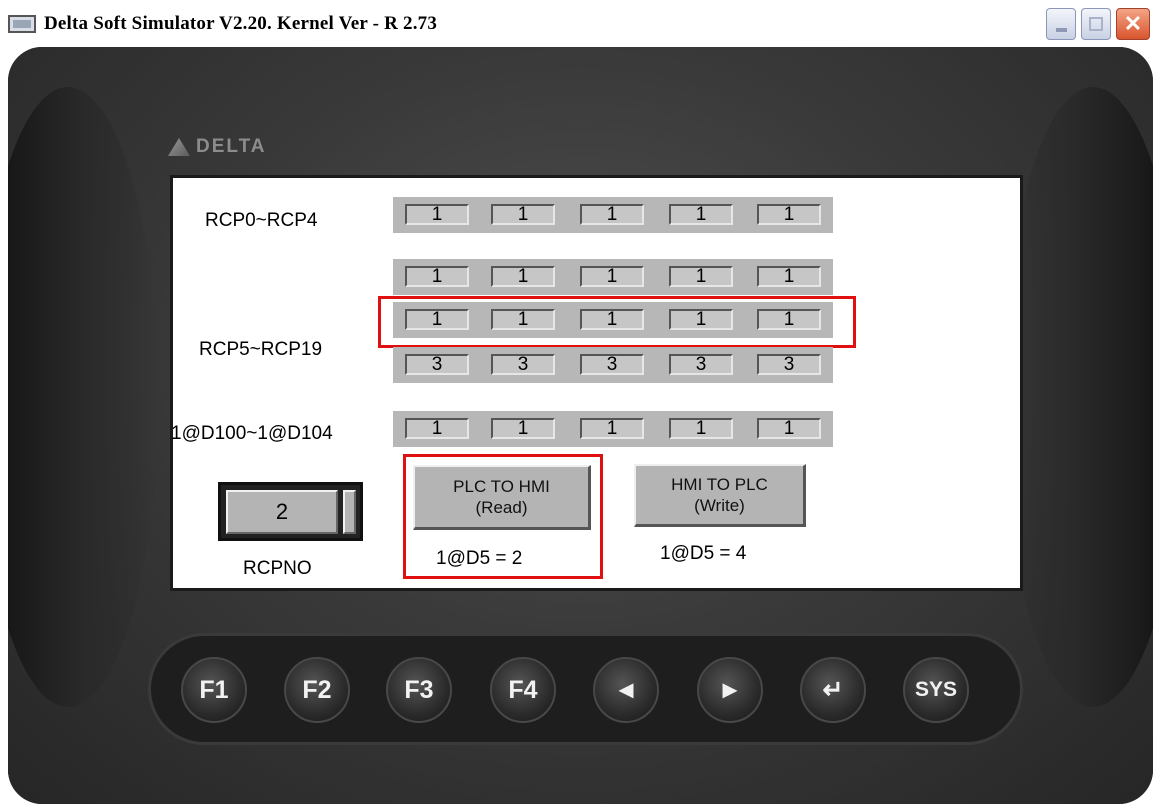 The image size is (1156, 807). I want to click on rcp6-field: 1, so click(523, 276).